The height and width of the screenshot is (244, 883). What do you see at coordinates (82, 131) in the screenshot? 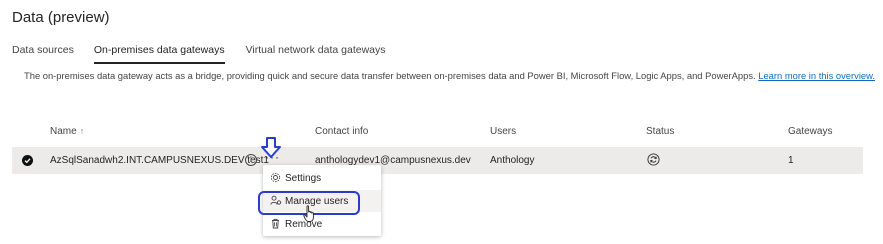
I see `sort-ascending-icon: ↑` at bounding box center [82, 131].